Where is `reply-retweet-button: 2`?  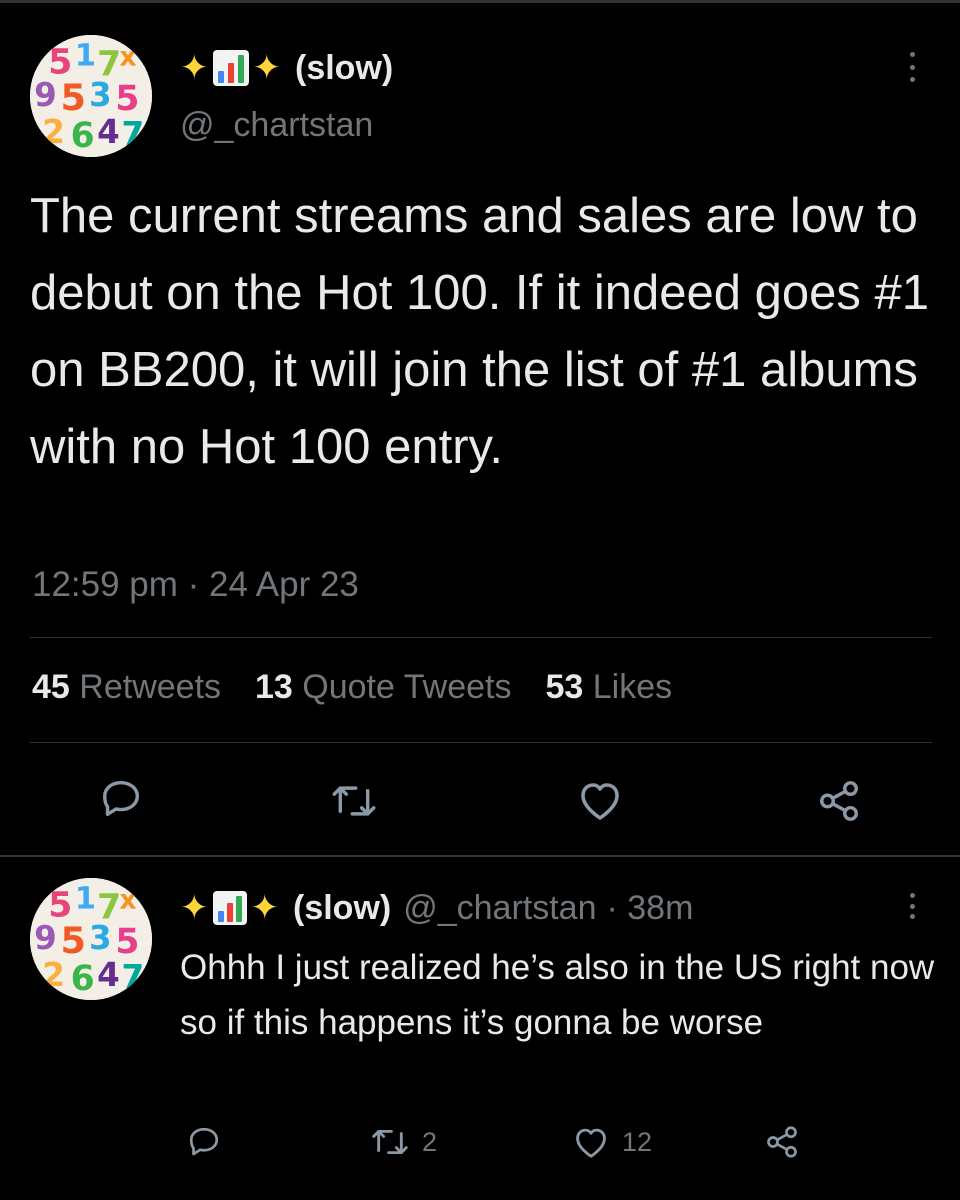
reply-retweet-button: 2 is located at coordinates (403, 1142).